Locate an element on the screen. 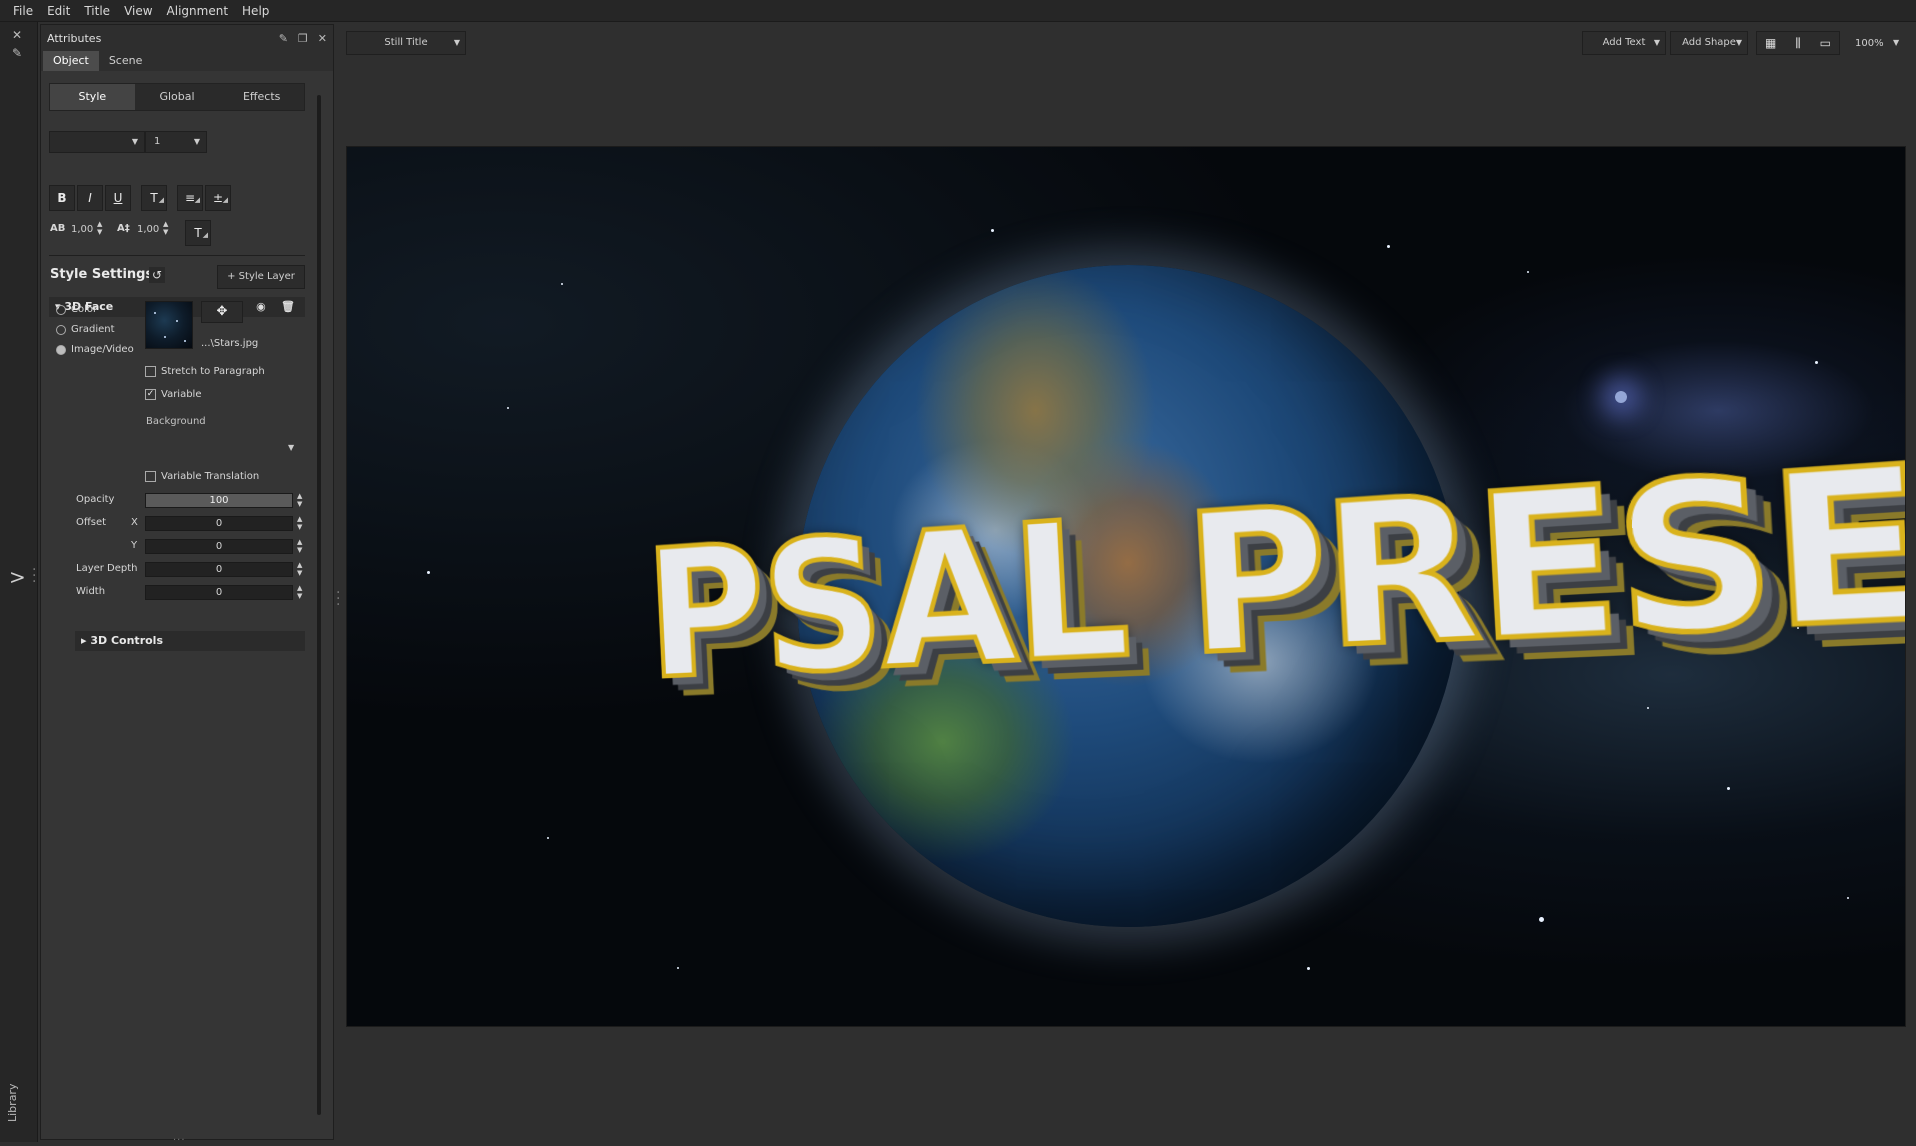  offset-x-spin: ▲ ▼ is located at coordinates (299, 523).